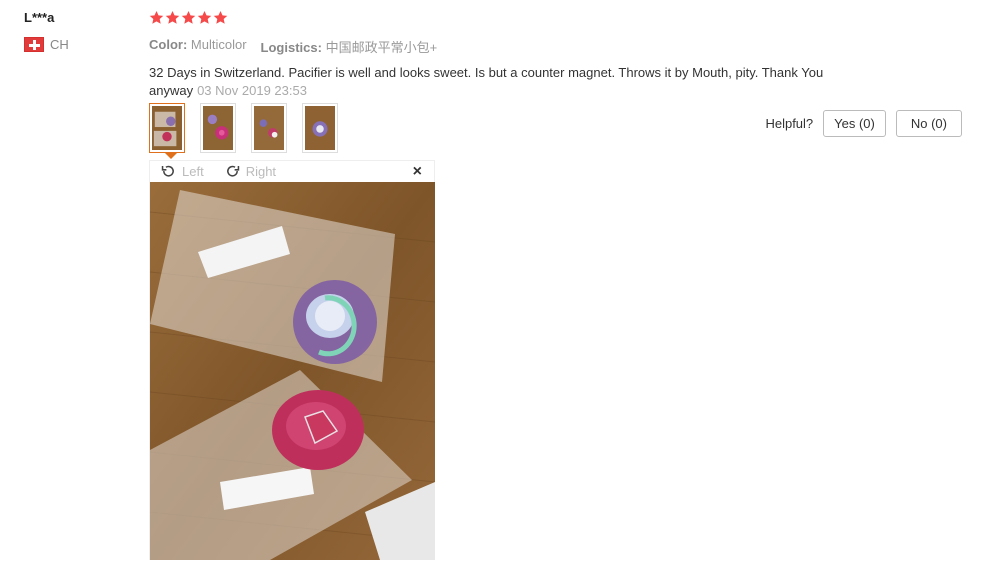 The height and width of the screenshot is (564, 994). What do you see at coordinates (167, 171) in the screenshot?
I see `rotate-left-icon` at bounding box center [167, 171].